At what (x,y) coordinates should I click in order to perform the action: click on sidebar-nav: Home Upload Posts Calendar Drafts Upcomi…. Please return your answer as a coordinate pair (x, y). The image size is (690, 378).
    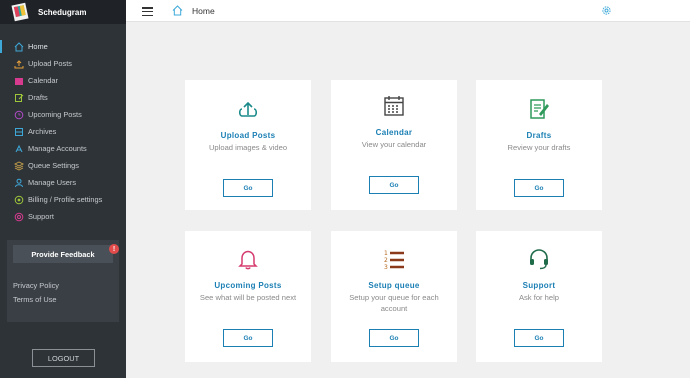
    Looking at the image, I should click on (63, 131).